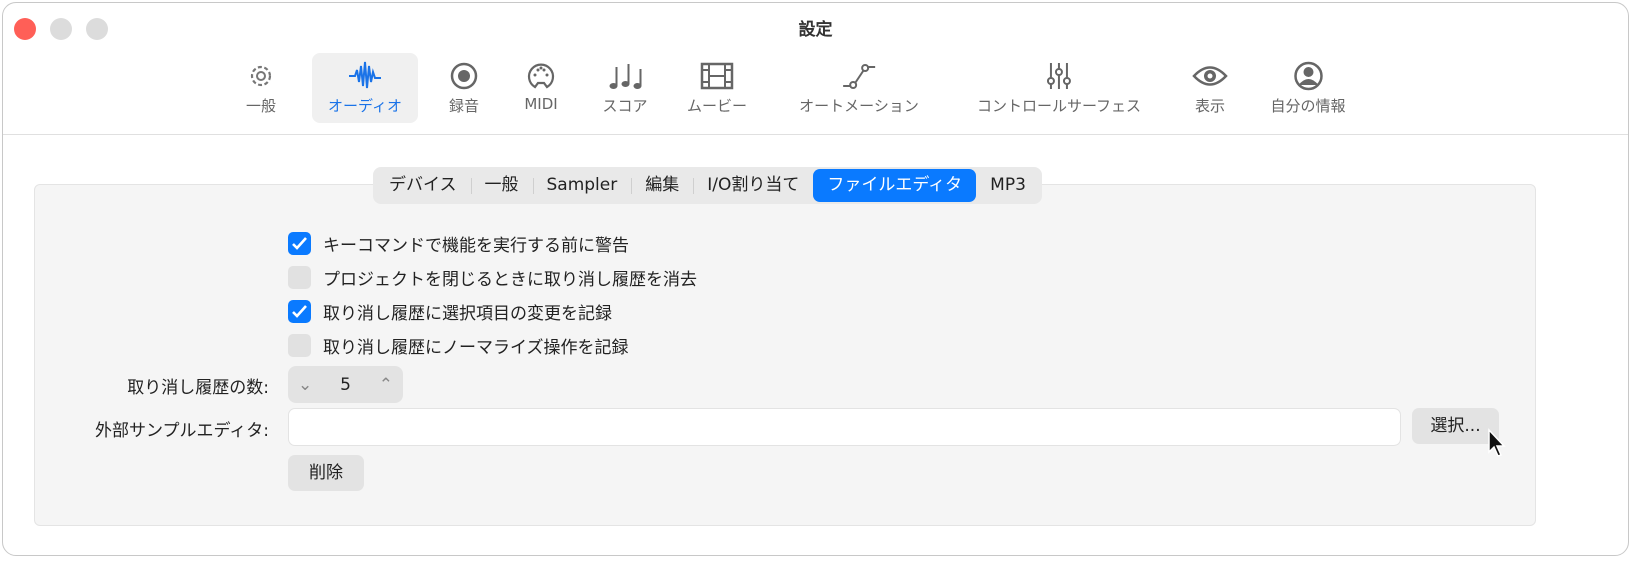 The width and height of the screenshot is (1633, 580). I want to click on tab-edit: 編集, so click(662, 185).